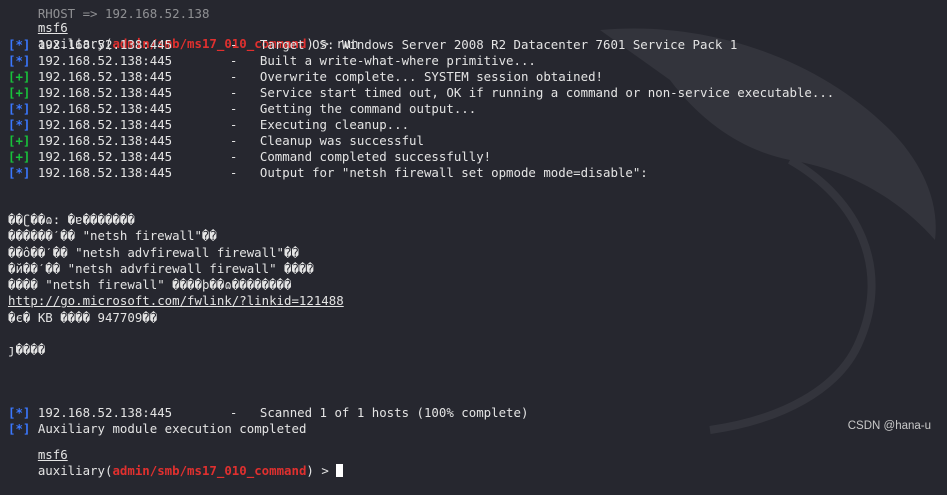 The height and width of the screenshot is (495, 947). Describe the element at coordinates (71, 219) in the screenshot. I see `output-line: ��ʗ��ɷ: �ɐ�������` at that location.